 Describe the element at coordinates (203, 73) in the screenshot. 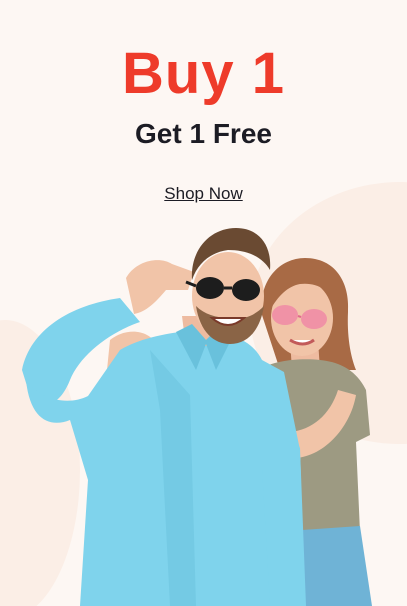

I see `promo-headline: Buy 1` at that location.